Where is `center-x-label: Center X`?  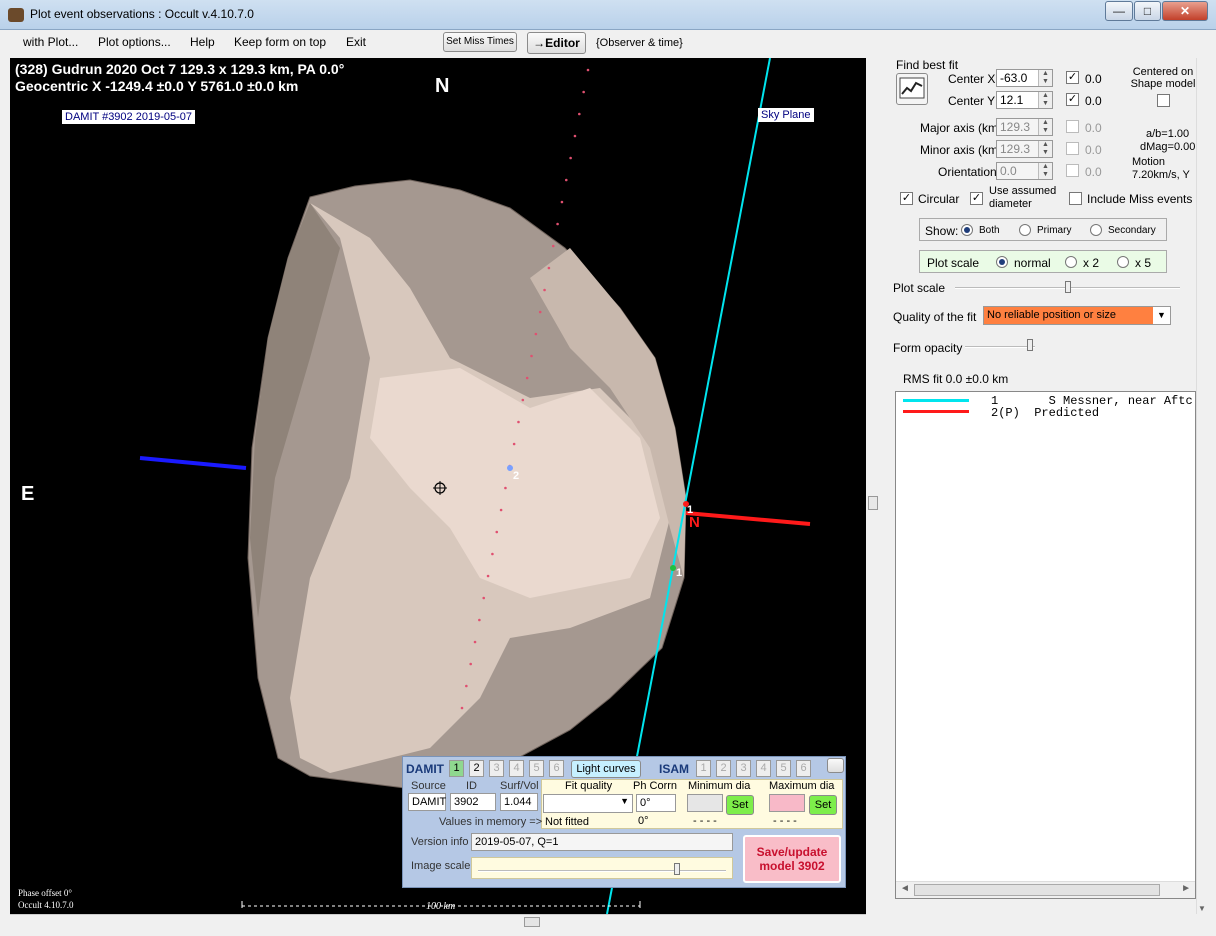
center-x-label: Center X is located at coordinates (972, 79).